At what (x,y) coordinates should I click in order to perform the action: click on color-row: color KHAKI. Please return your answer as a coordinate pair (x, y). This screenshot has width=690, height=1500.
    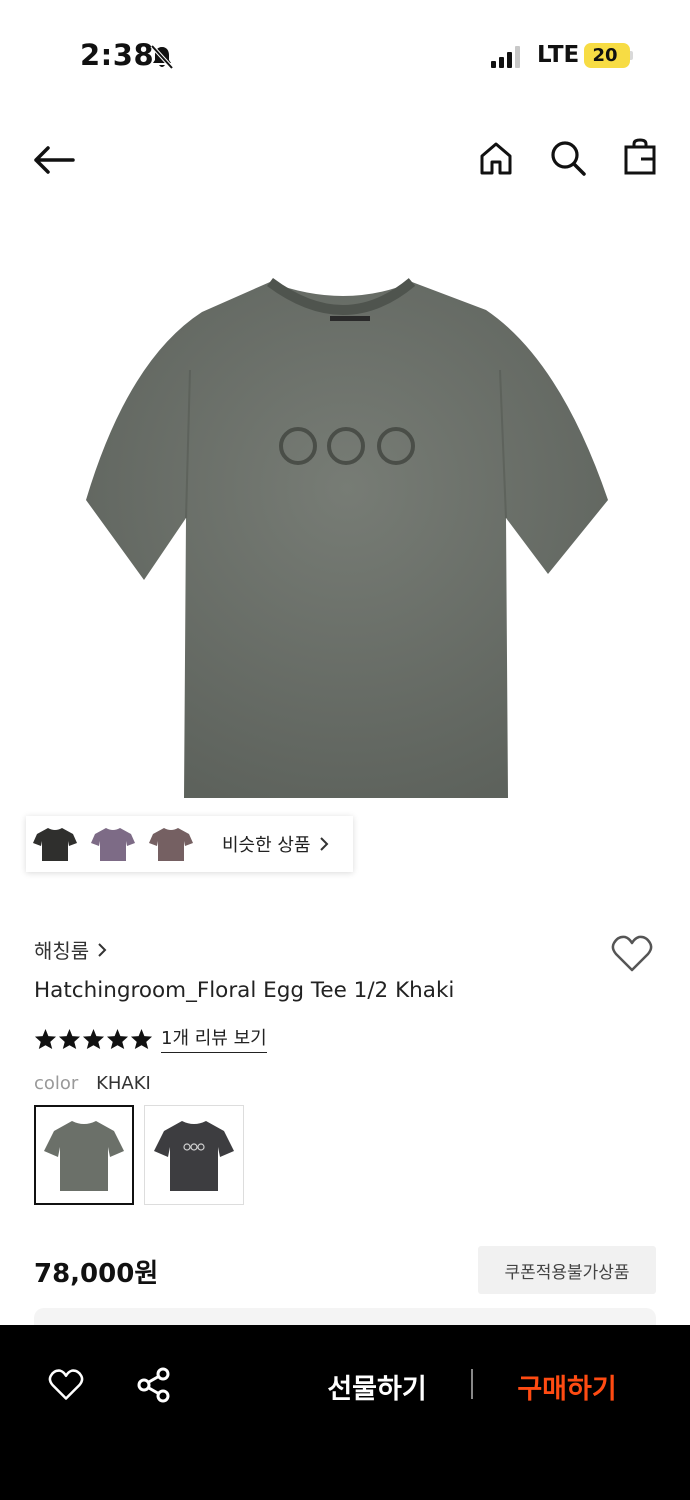
    Looking at the image, I should click on (92, 1083).